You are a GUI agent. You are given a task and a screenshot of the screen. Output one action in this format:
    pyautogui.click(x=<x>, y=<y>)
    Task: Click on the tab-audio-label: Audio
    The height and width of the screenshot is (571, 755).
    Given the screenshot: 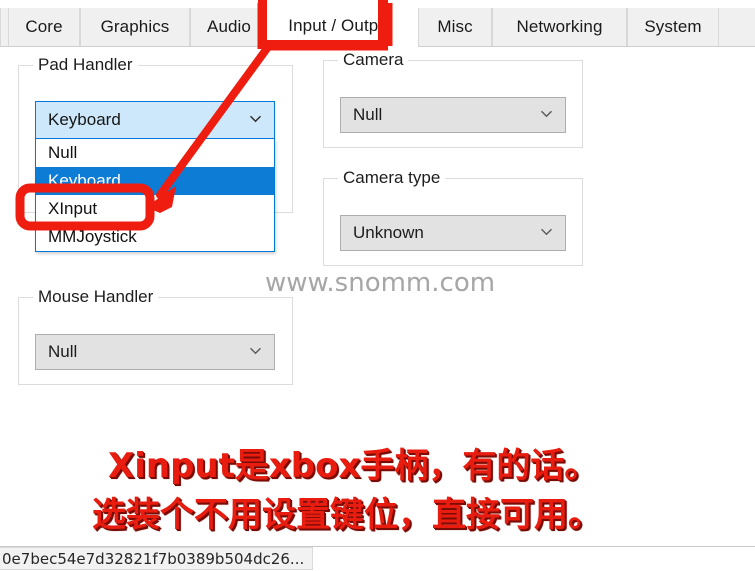 What is the action you would take?
    pyautogui.click(x=229, y=26)
    